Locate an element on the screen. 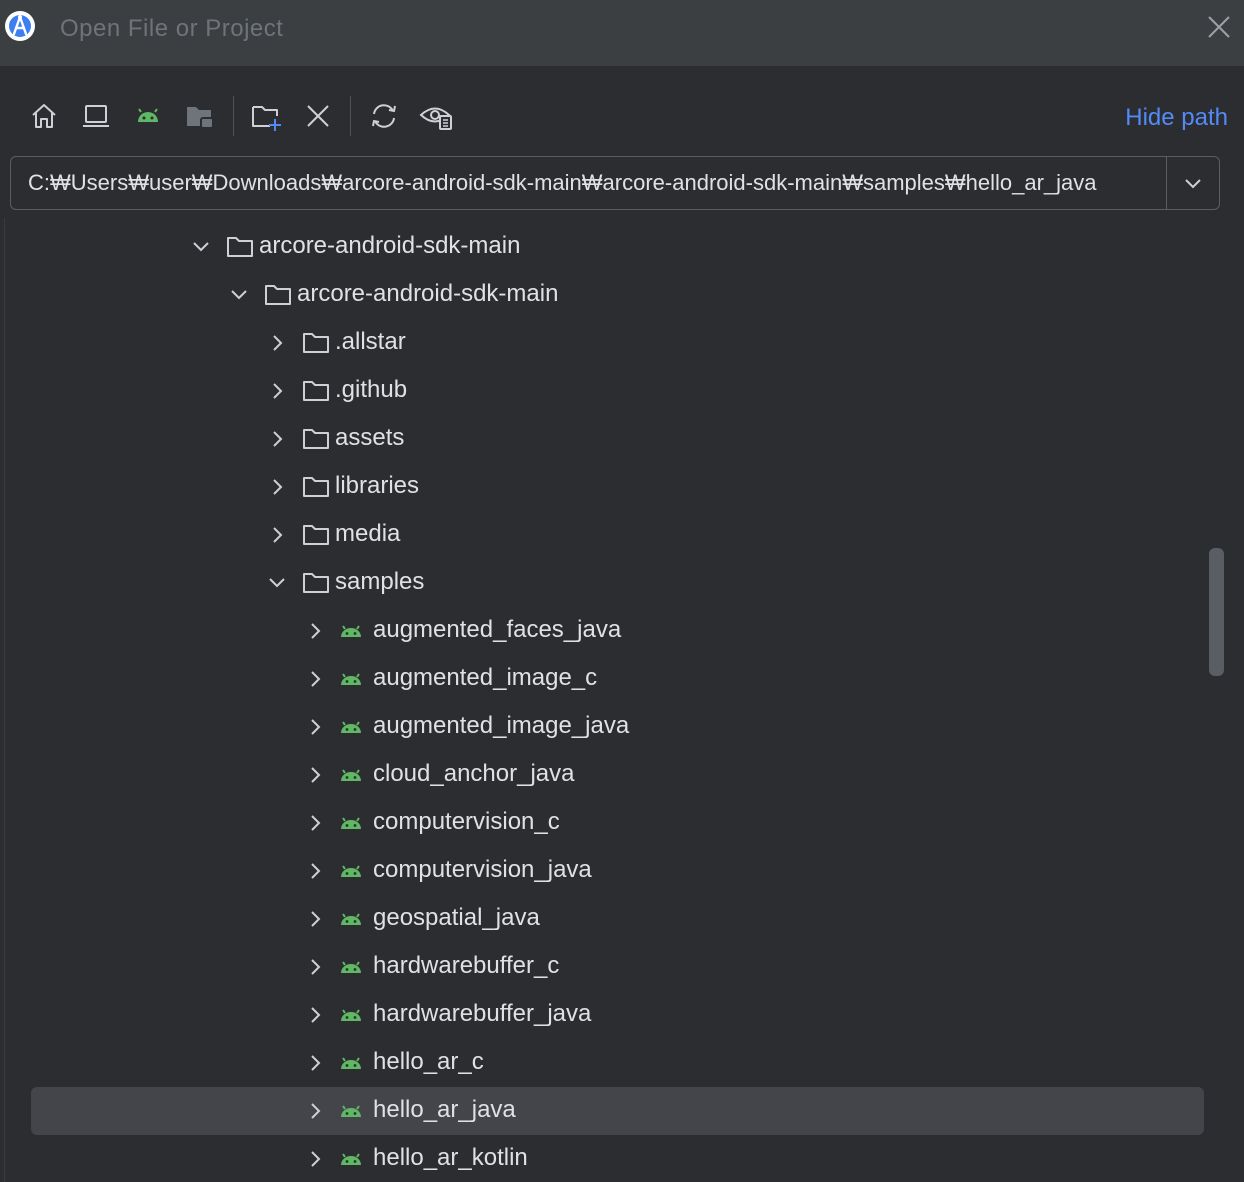  home-icon is located at coordinates (44, 116).